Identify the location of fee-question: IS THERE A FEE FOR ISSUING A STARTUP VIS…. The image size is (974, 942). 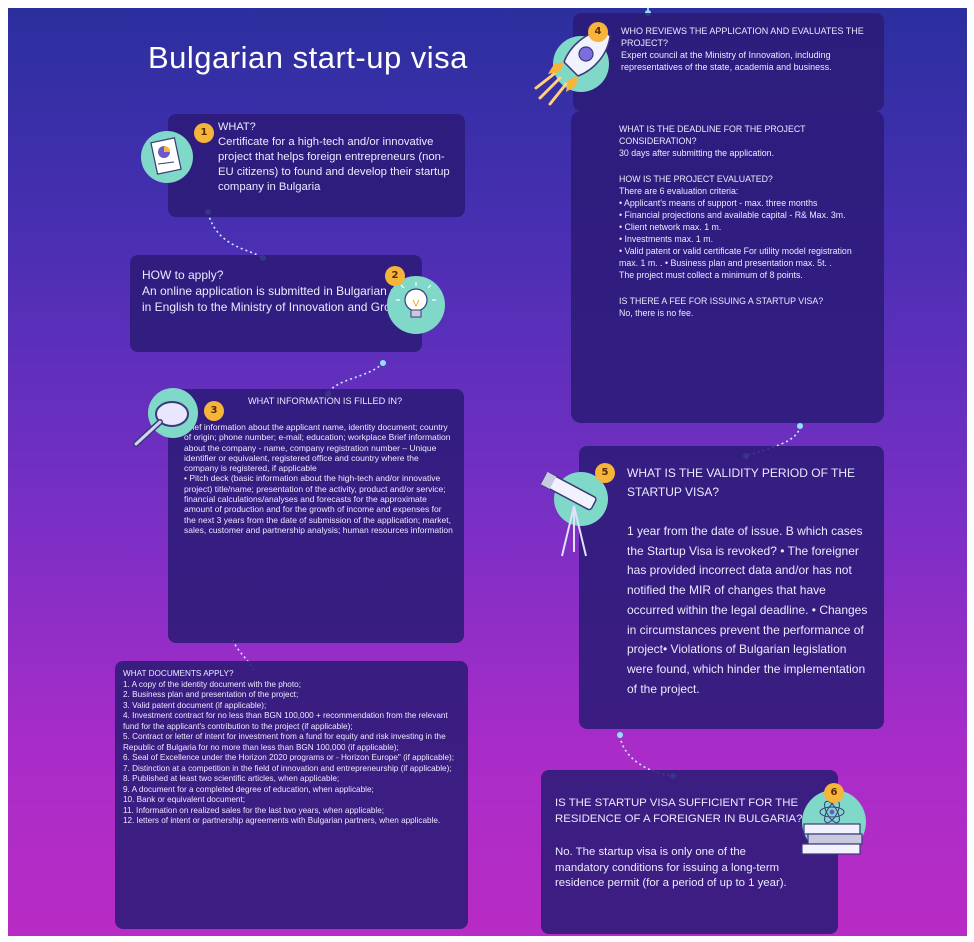
(721, 301).